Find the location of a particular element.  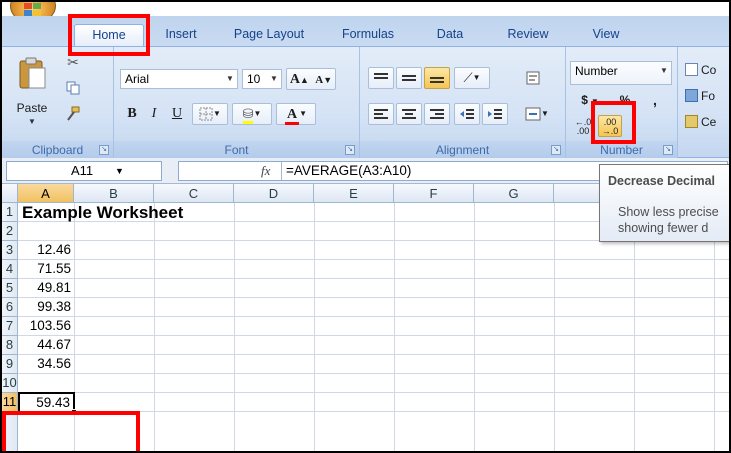

cell-a6: 99.38 is located at coordinates (44, 307).